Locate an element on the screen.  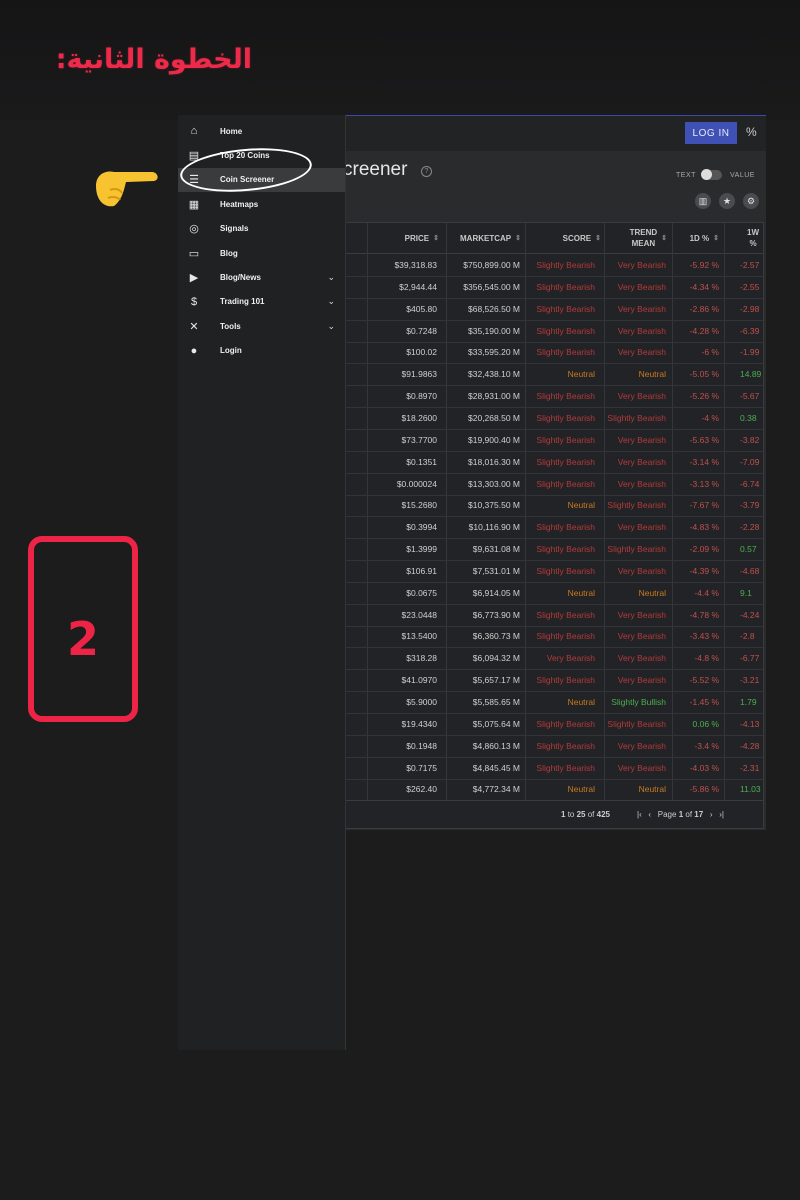
sidebar-item-label: Home is located at coordinates (231, 131).